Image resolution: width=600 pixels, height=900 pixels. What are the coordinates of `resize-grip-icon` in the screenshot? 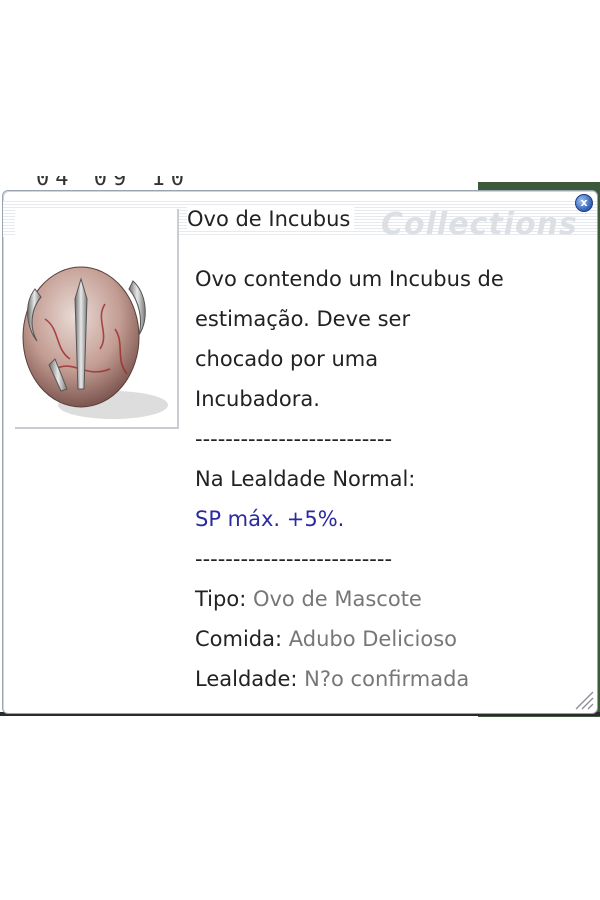 It's located at (583, 699).